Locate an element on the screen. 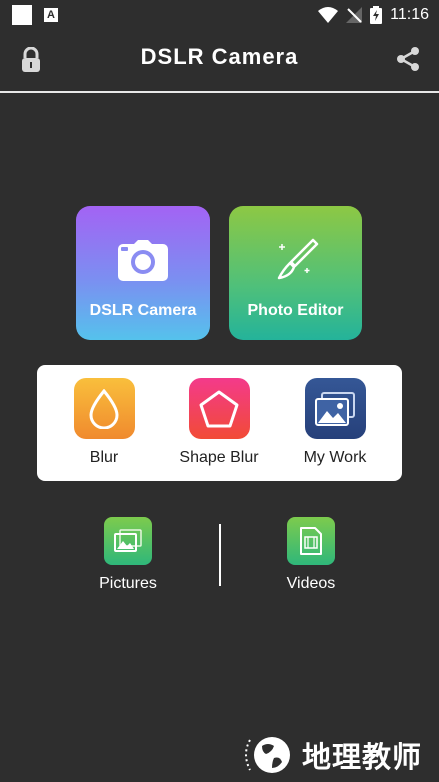 This screenshot has width=439, height=782. blur-tool: Blur is located at coordinates (104, 422).